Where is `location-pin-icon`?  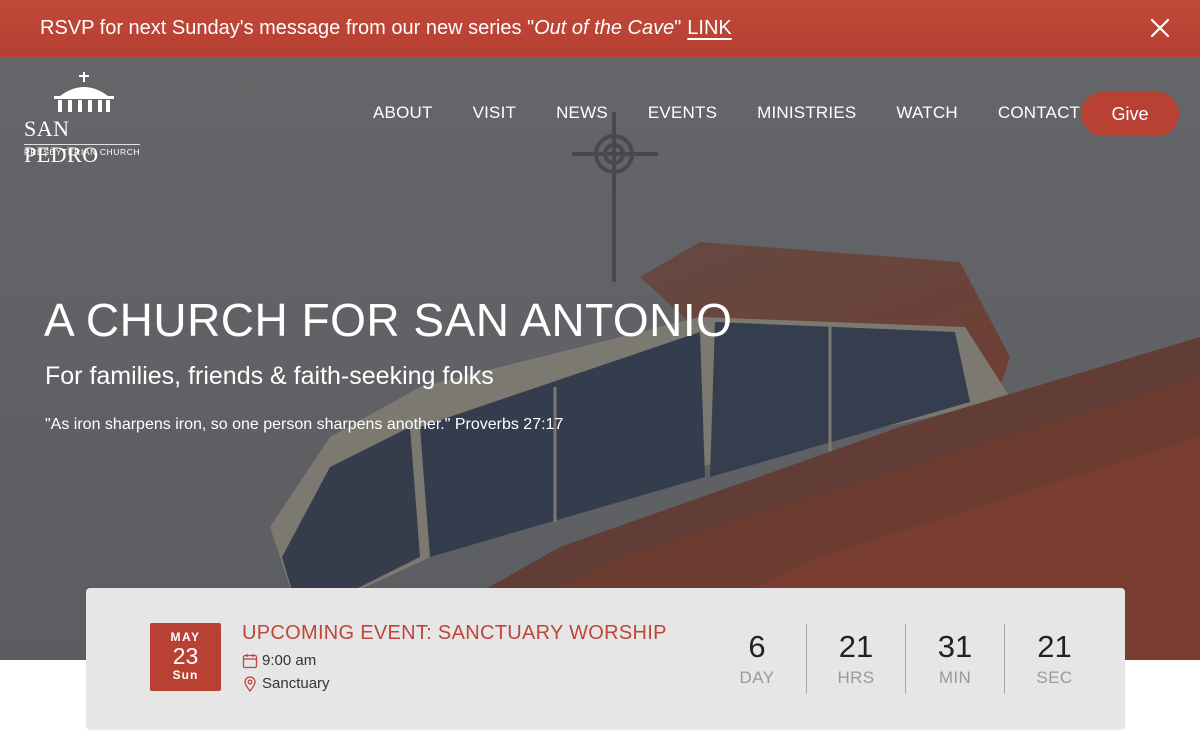 location-pin-icon is located at coordinates (250, 683).